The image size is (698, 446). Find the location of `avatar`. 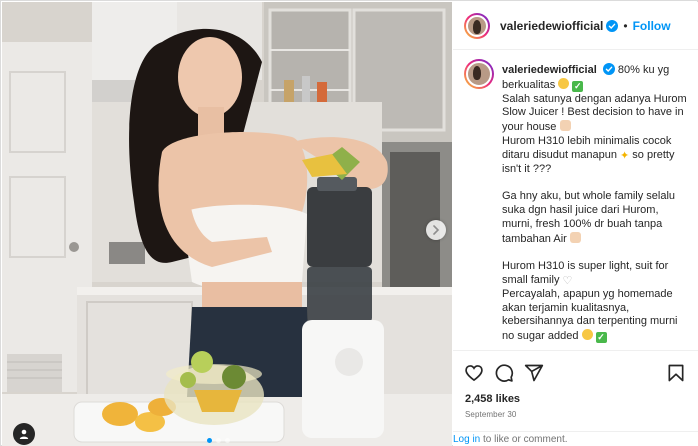

avatar is located at coordinates (477, 25).